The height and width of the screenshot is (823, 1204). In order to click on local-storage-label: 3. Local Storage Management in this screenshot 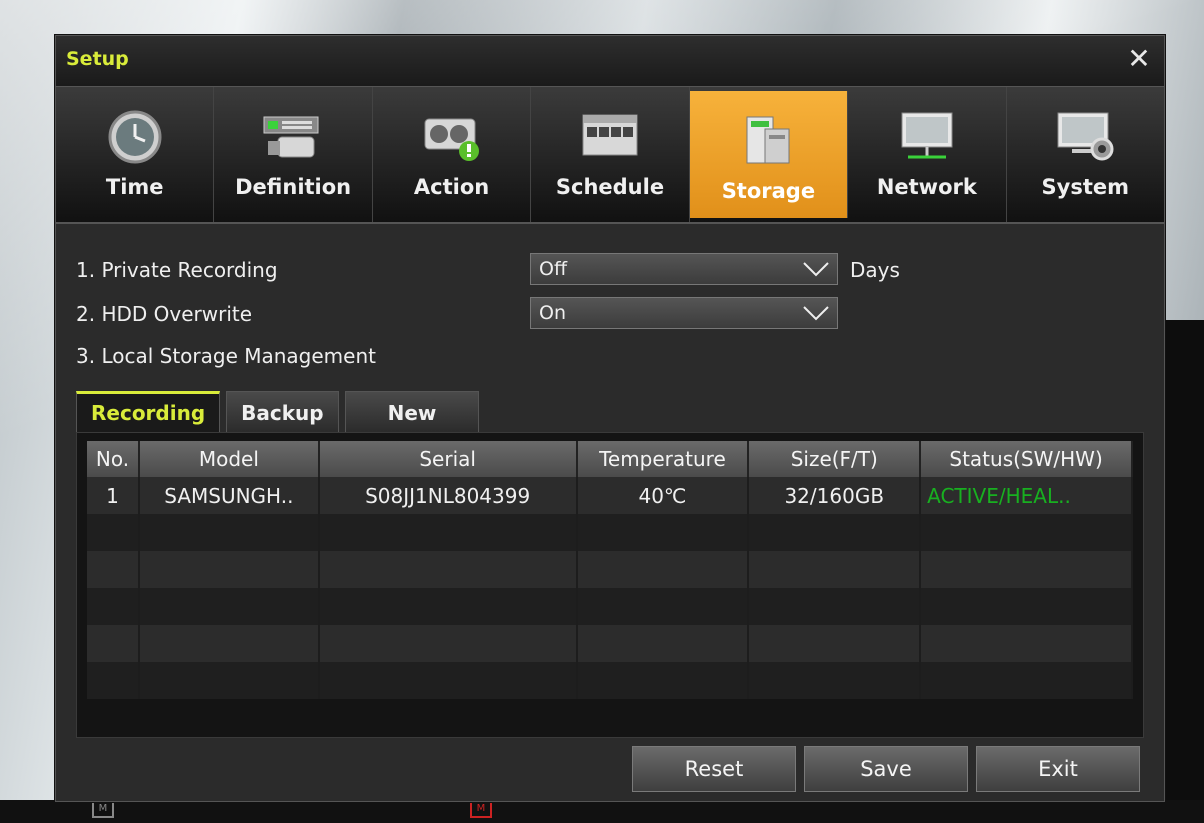, I will do `click(226, 356)`.